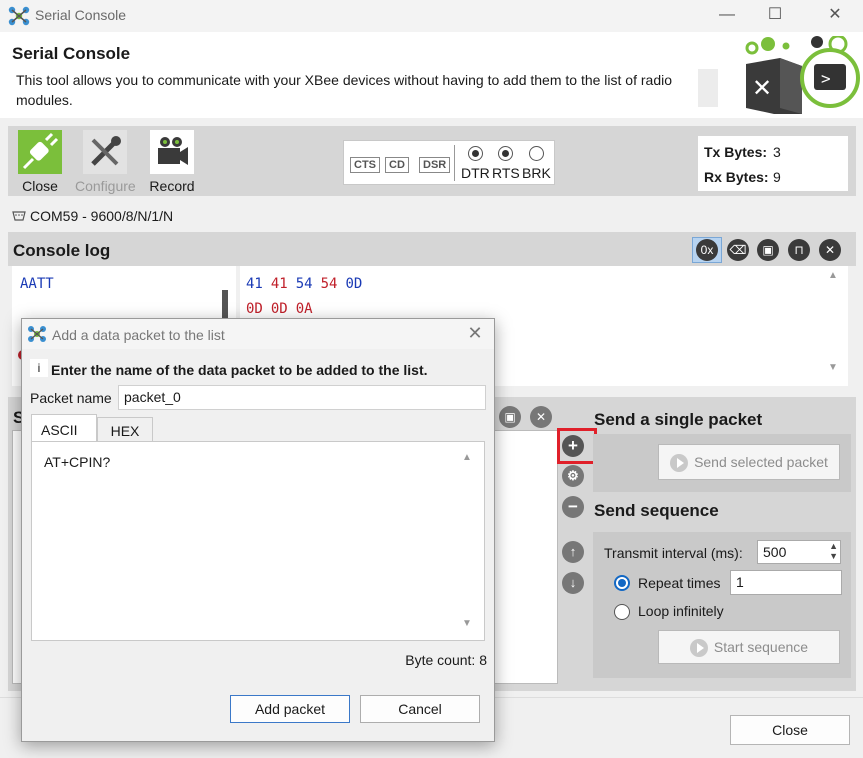 This screenshot has height=758, width=863. I want to click on hex-view-icon: 0x, so click(707, 250).